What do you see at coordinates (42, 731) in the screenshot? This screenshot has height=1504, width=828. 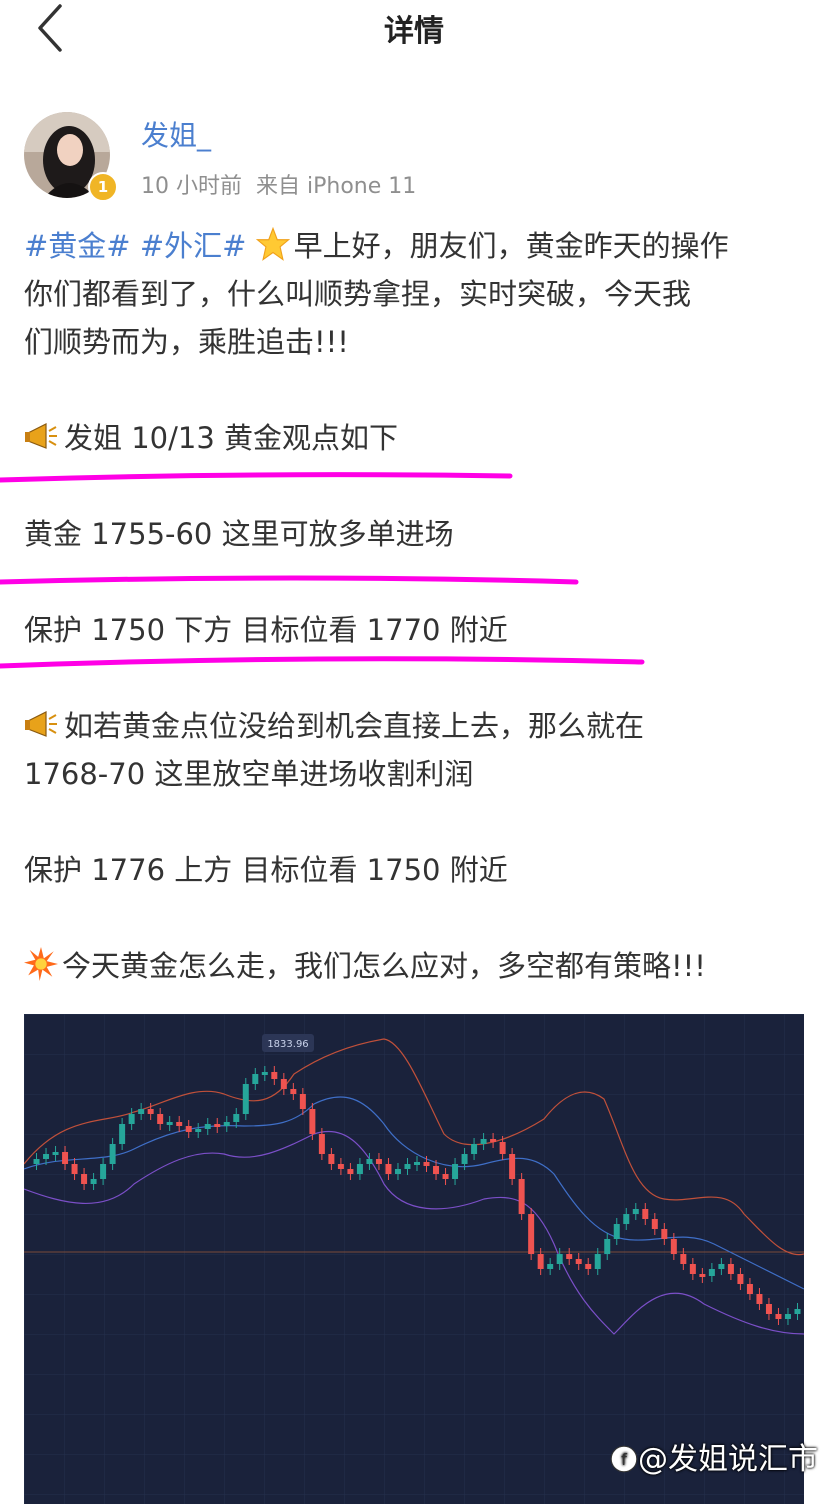 I see `megaphone-icon` at bounding box center [42, 731].